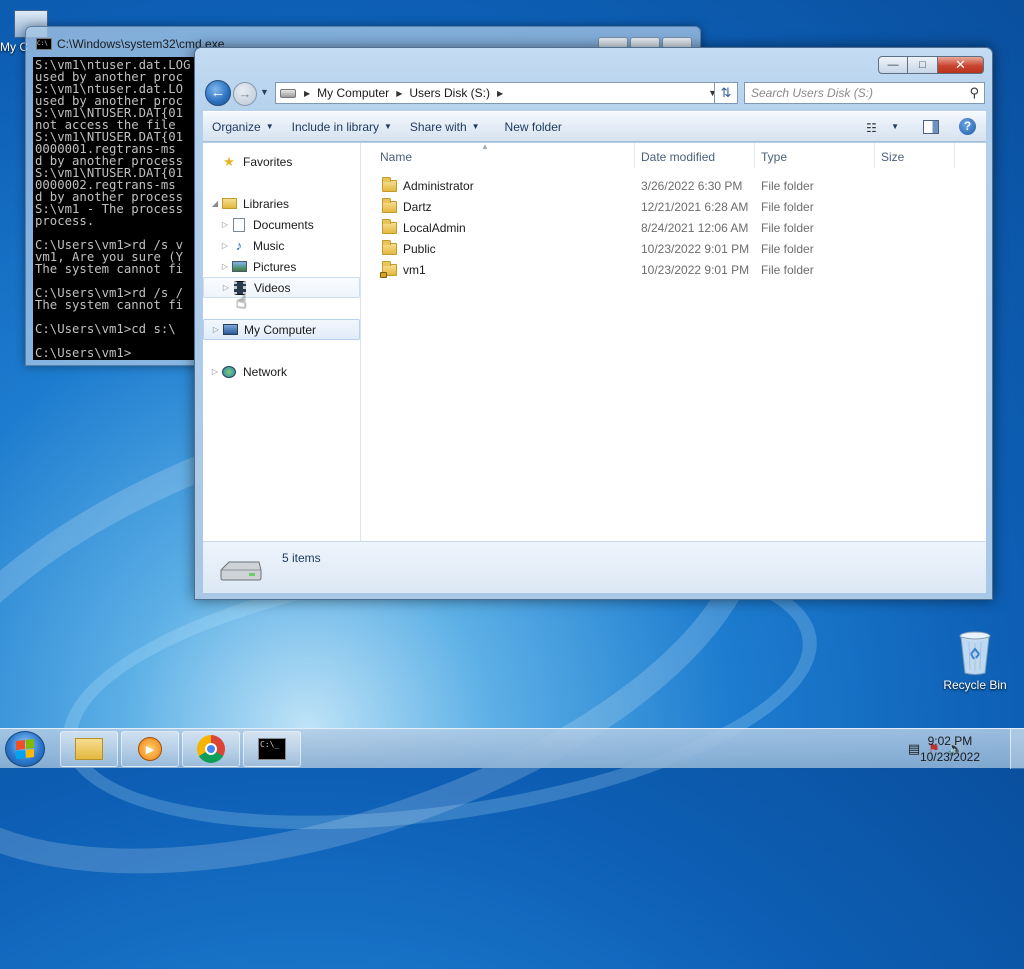 The height and width of the screenshot is (969, 1024). I want to click on file-name: Administrator, so click(438, 185).